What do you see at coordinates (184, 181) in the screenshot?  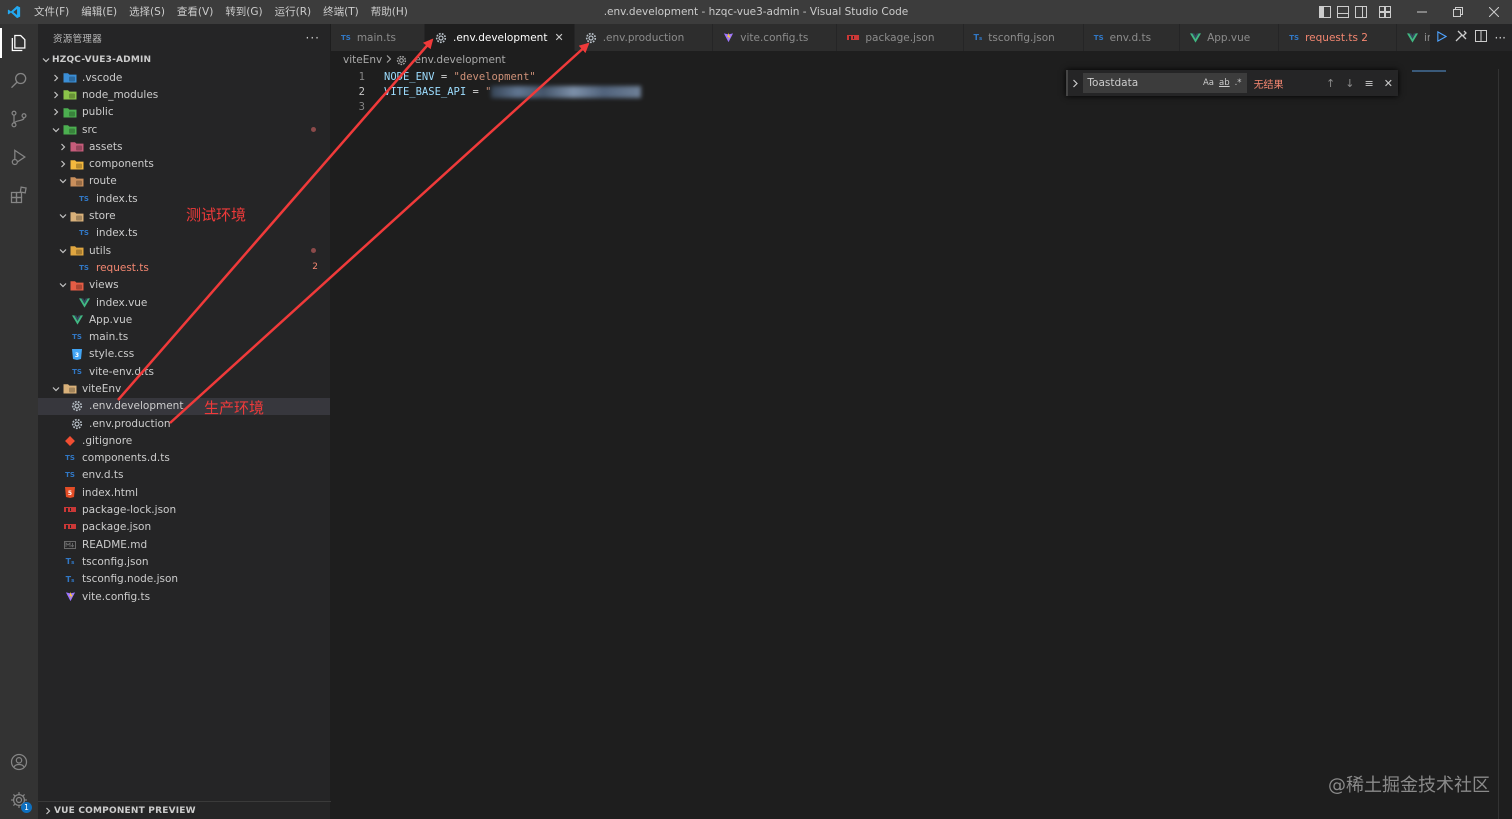 I see `tree-item: route` at bounding box center [184, 181].